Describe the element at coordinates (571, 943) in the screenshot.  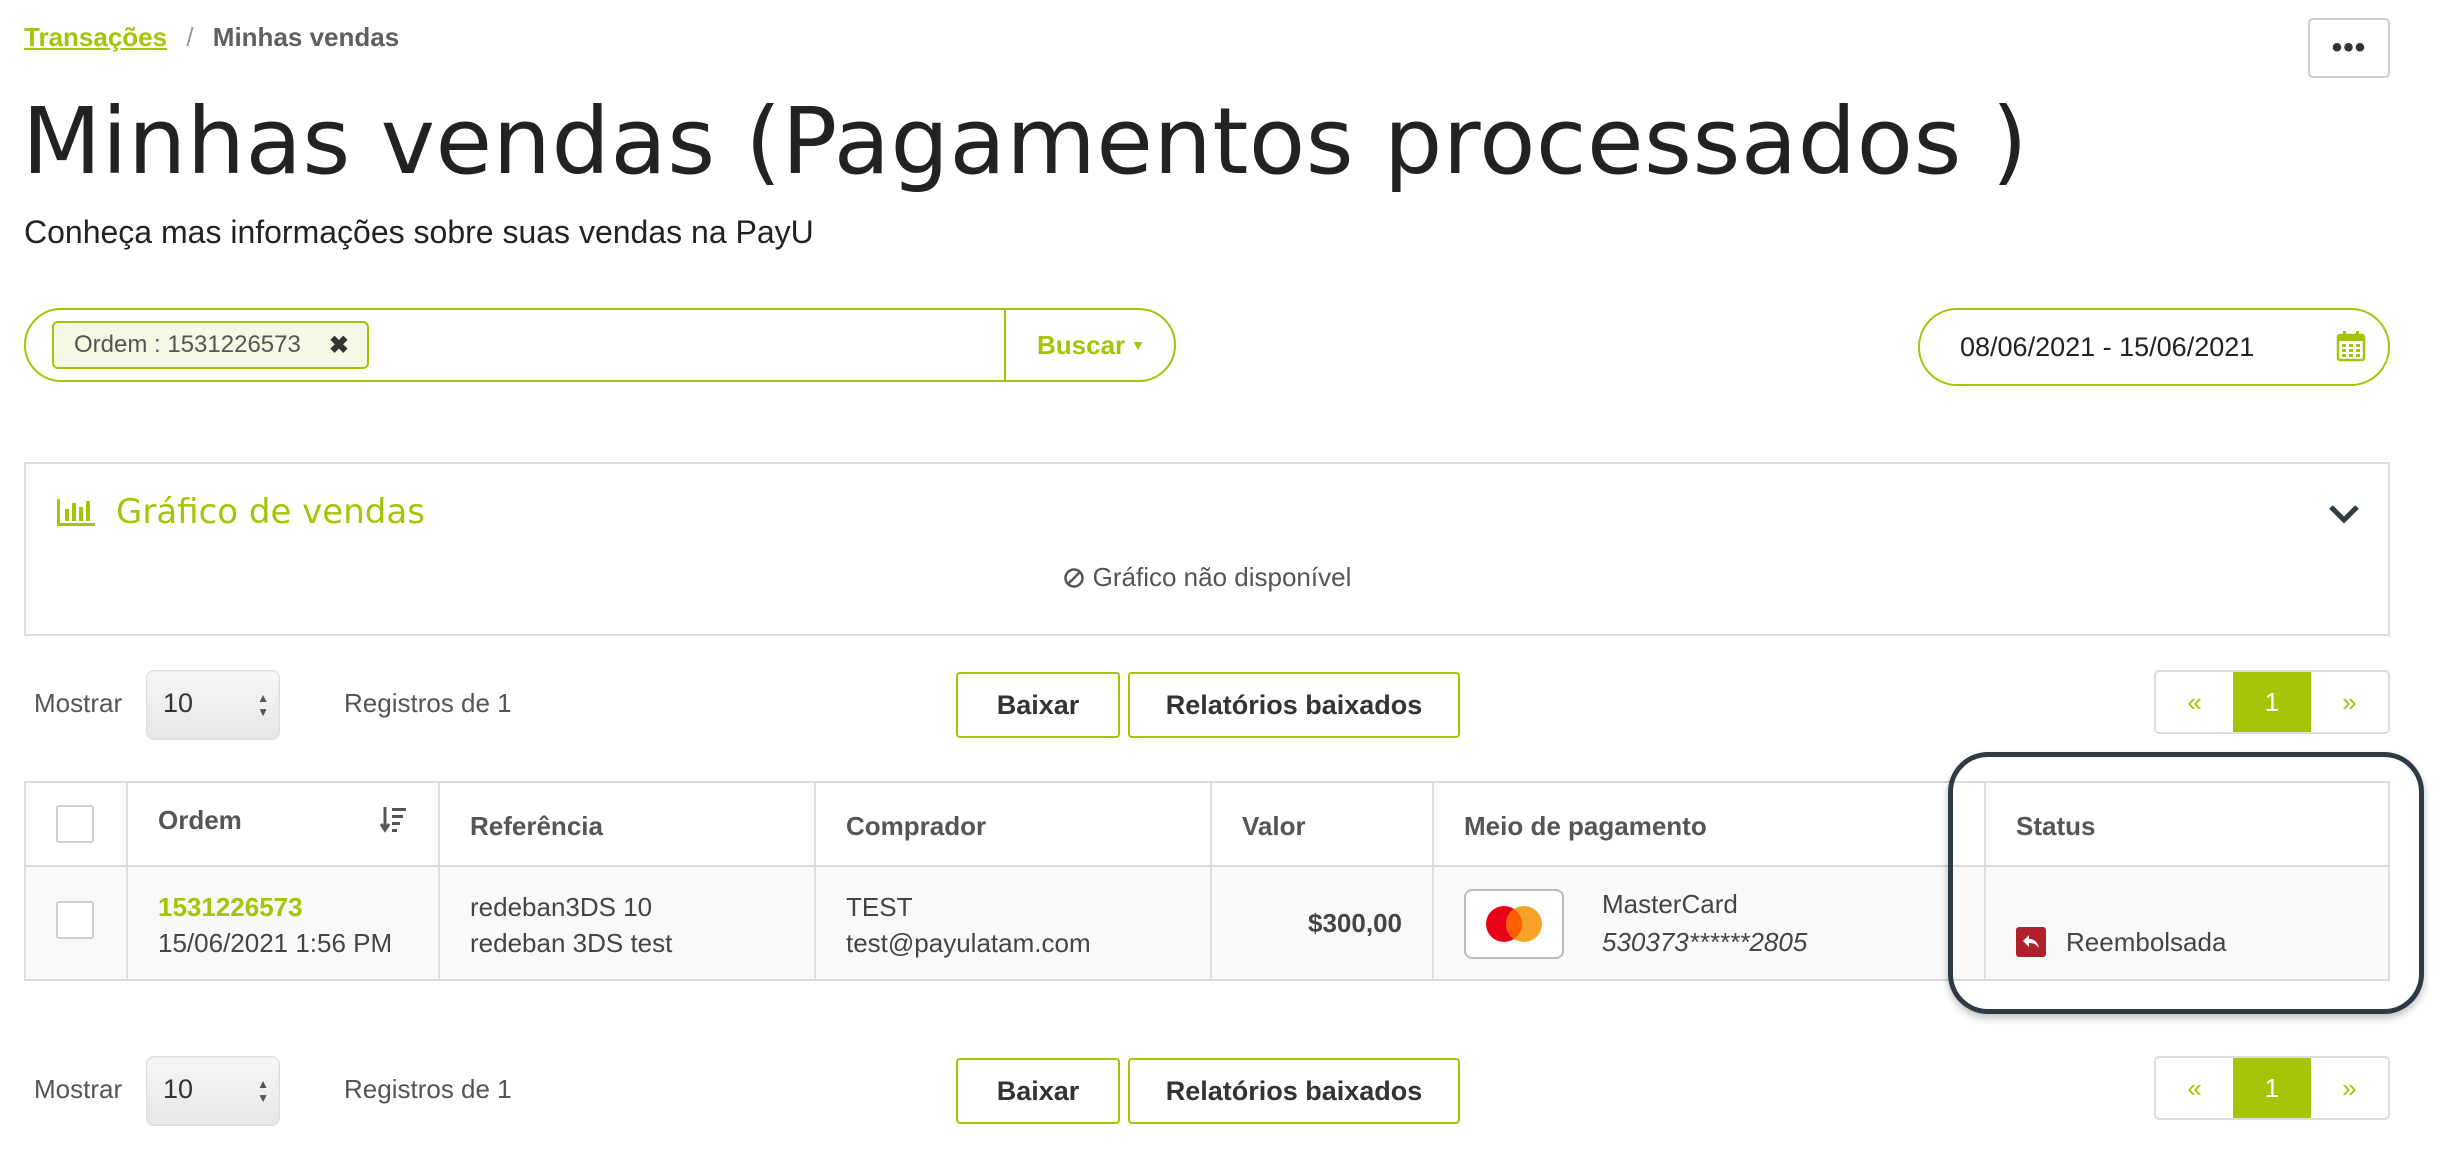
I see `reference-line-2: redeban 3DS test` at that location.